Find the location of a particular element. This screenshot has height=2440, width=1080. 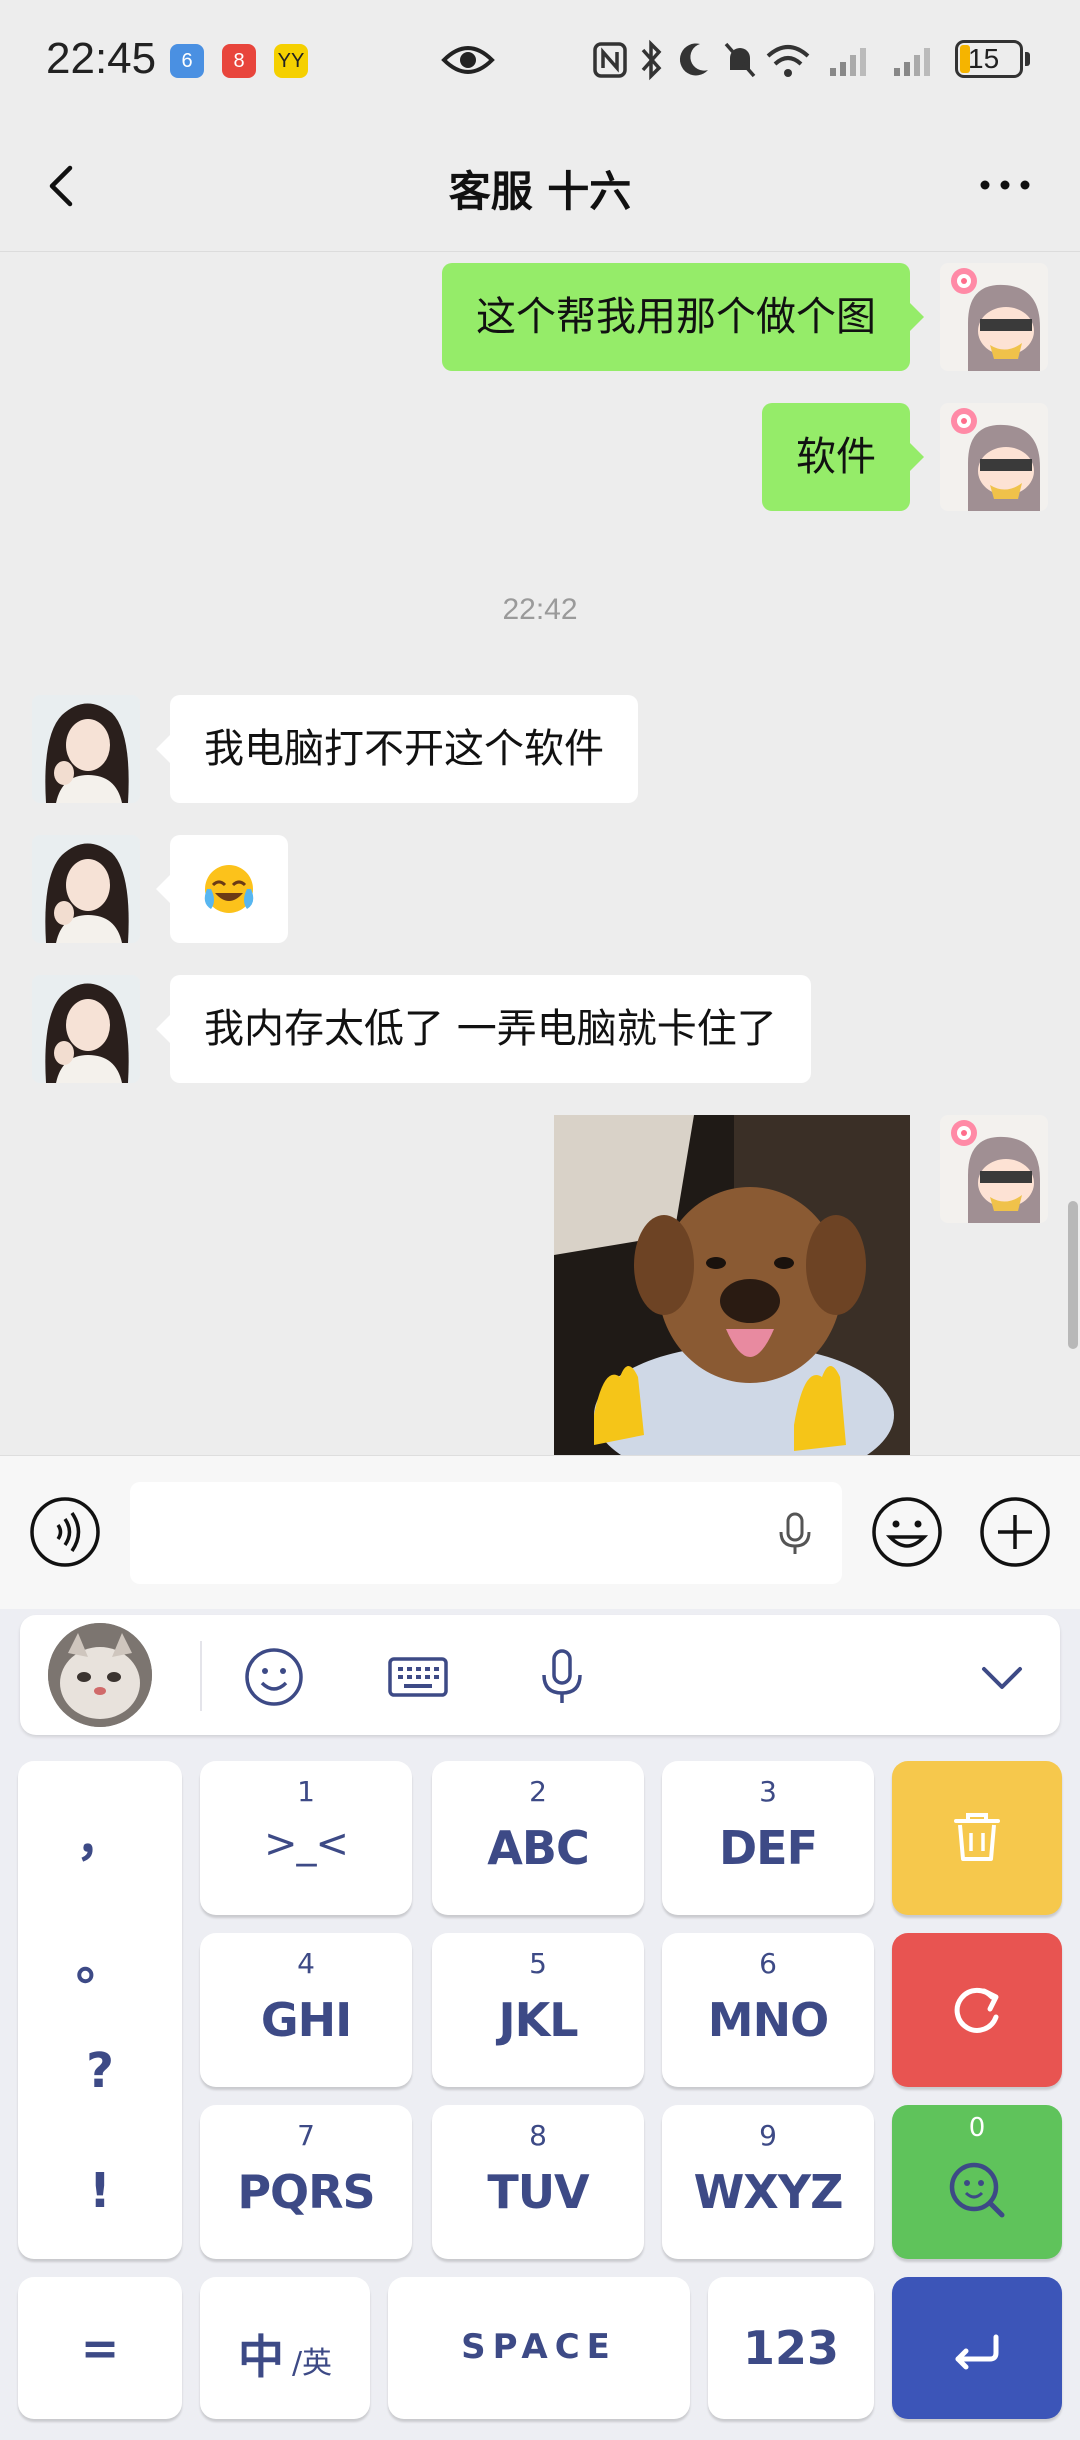

moon-icon is located at coordinates (693, 59).